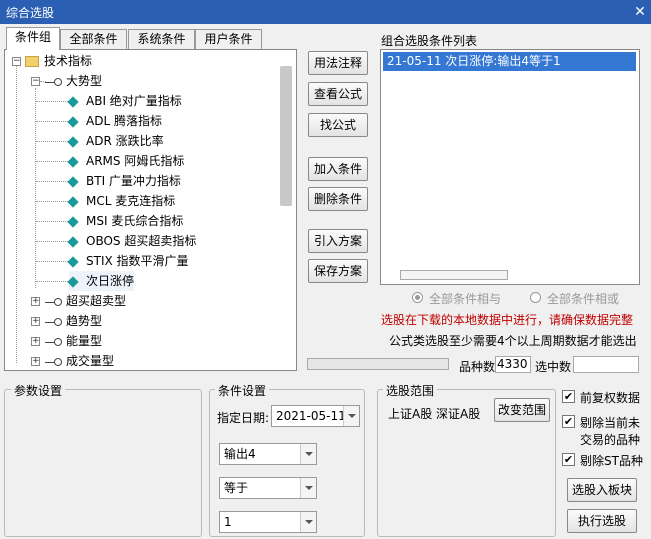 The height and width of the screenshot is (539, 651). Describe the element at coordinates (101, 281) in the screenshot. I see `tree-leaf-selected: 次日涨停` at that location.